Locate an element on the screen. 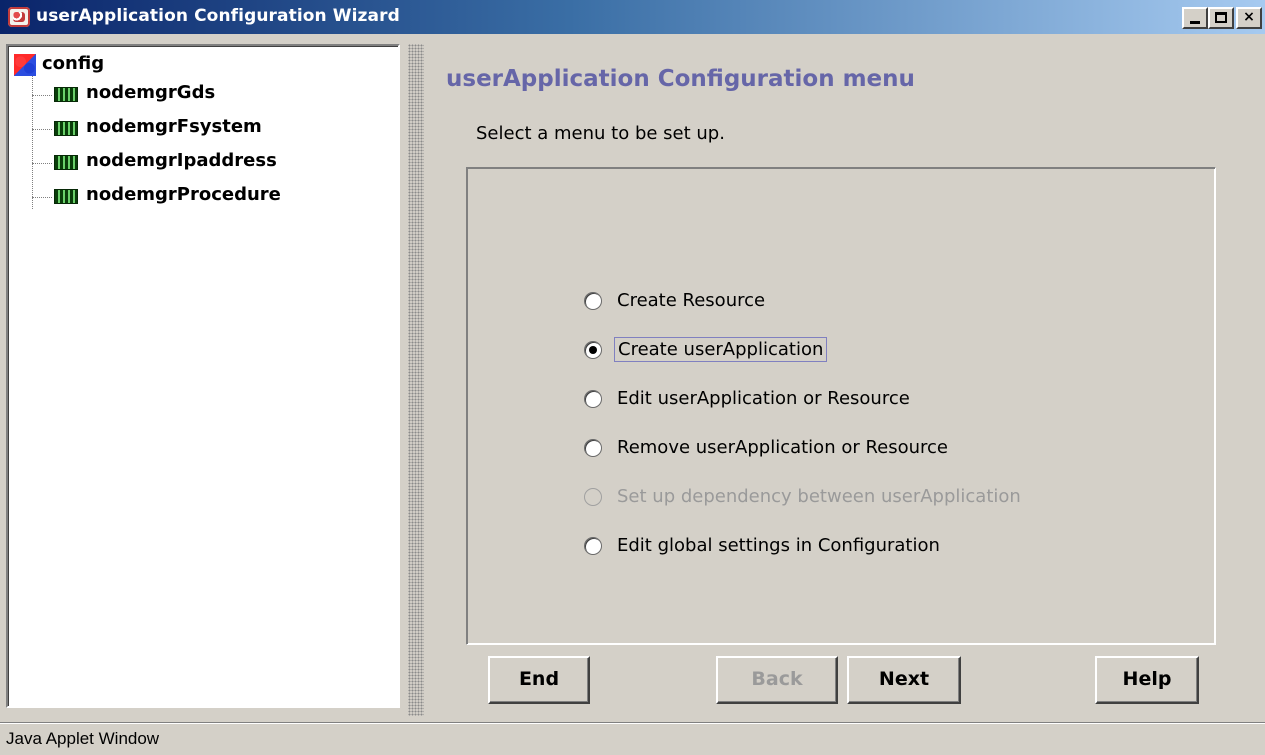  option-label: Edit userApplication or Resource is located at coordinates (763, 398).